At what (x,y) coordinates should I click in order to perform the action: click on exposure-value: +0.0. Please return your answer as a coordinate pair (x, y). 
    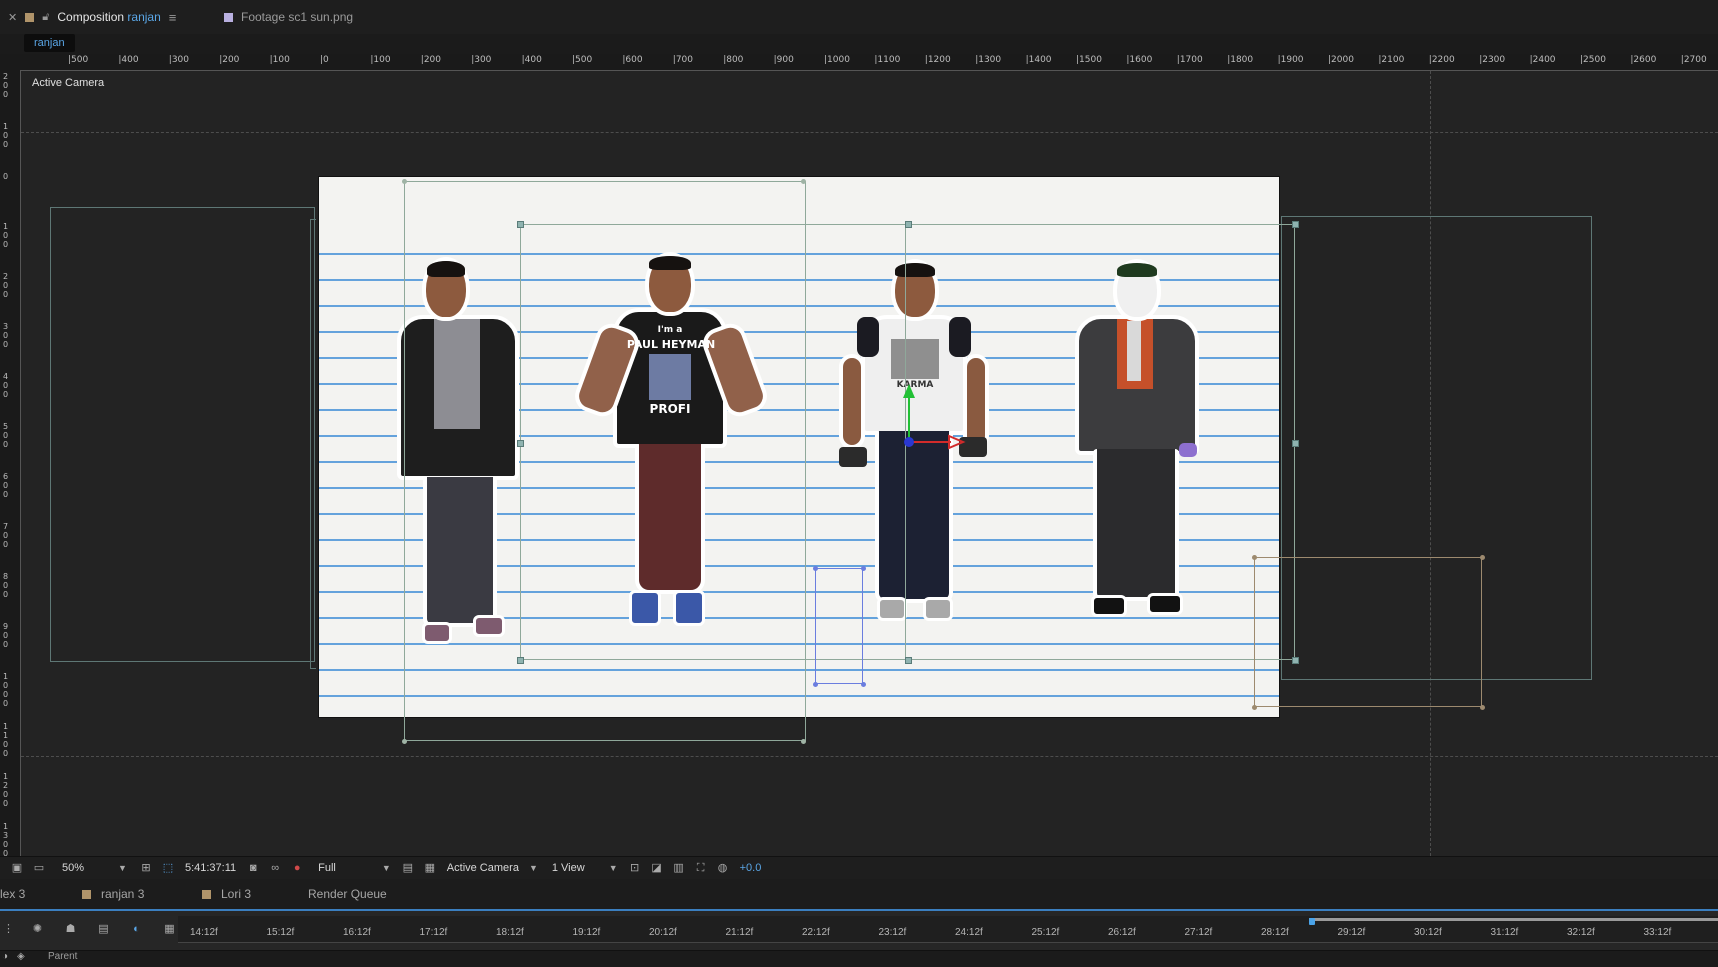
    Looking at the image, I should click on (751, 868).